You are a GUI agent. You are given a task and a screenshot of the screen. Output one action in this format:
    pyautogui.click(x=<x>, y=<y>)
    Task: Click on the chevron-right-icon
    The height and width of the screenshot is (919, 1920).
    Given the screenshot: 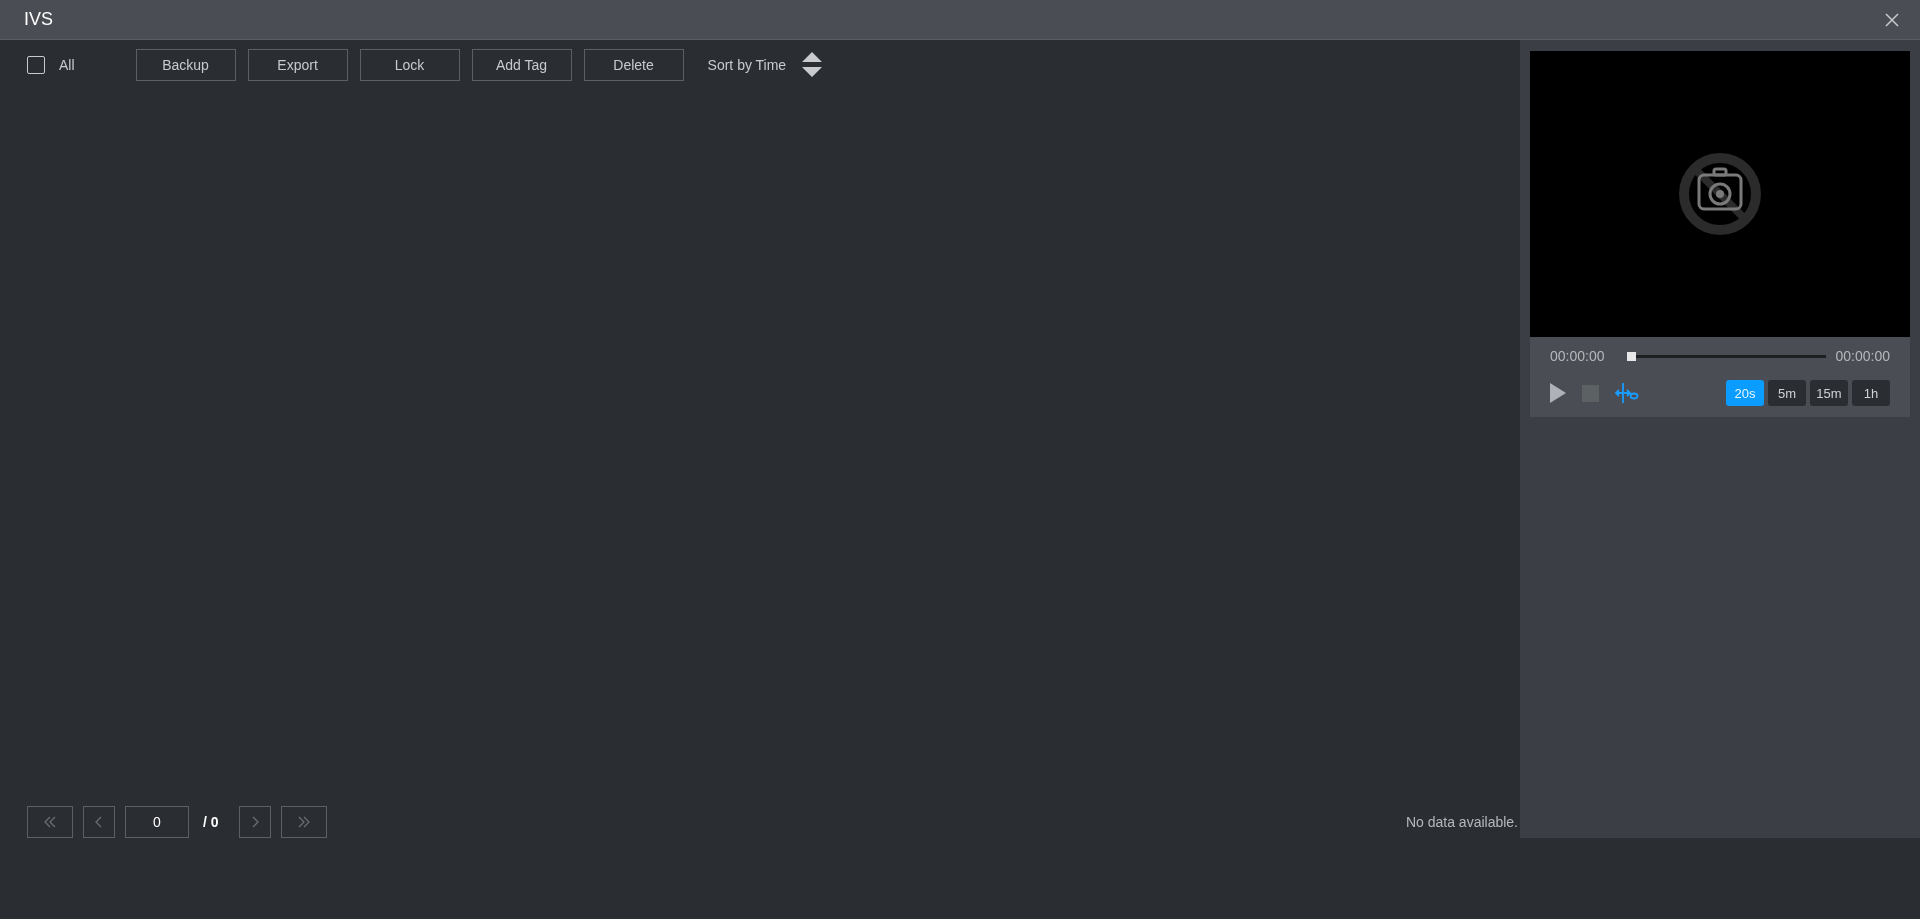 What is the action you would take?
    pyautogui.click(x=254, y=822)
    